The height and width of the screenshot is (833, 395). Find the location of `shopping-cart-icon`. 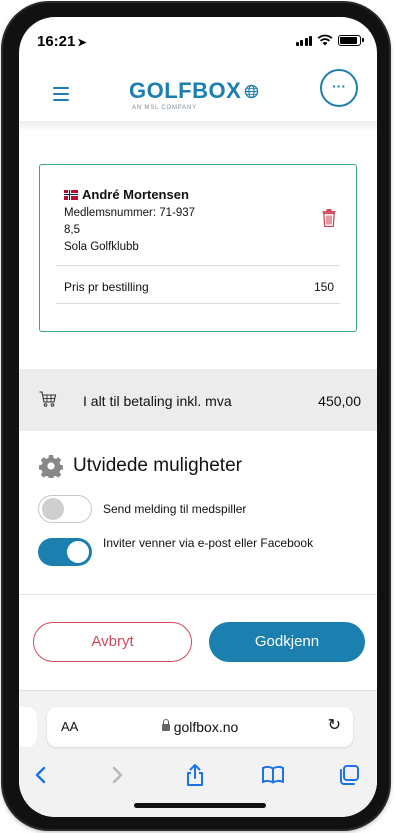

shopping-cart-icon is located at coordinates (48, 399).